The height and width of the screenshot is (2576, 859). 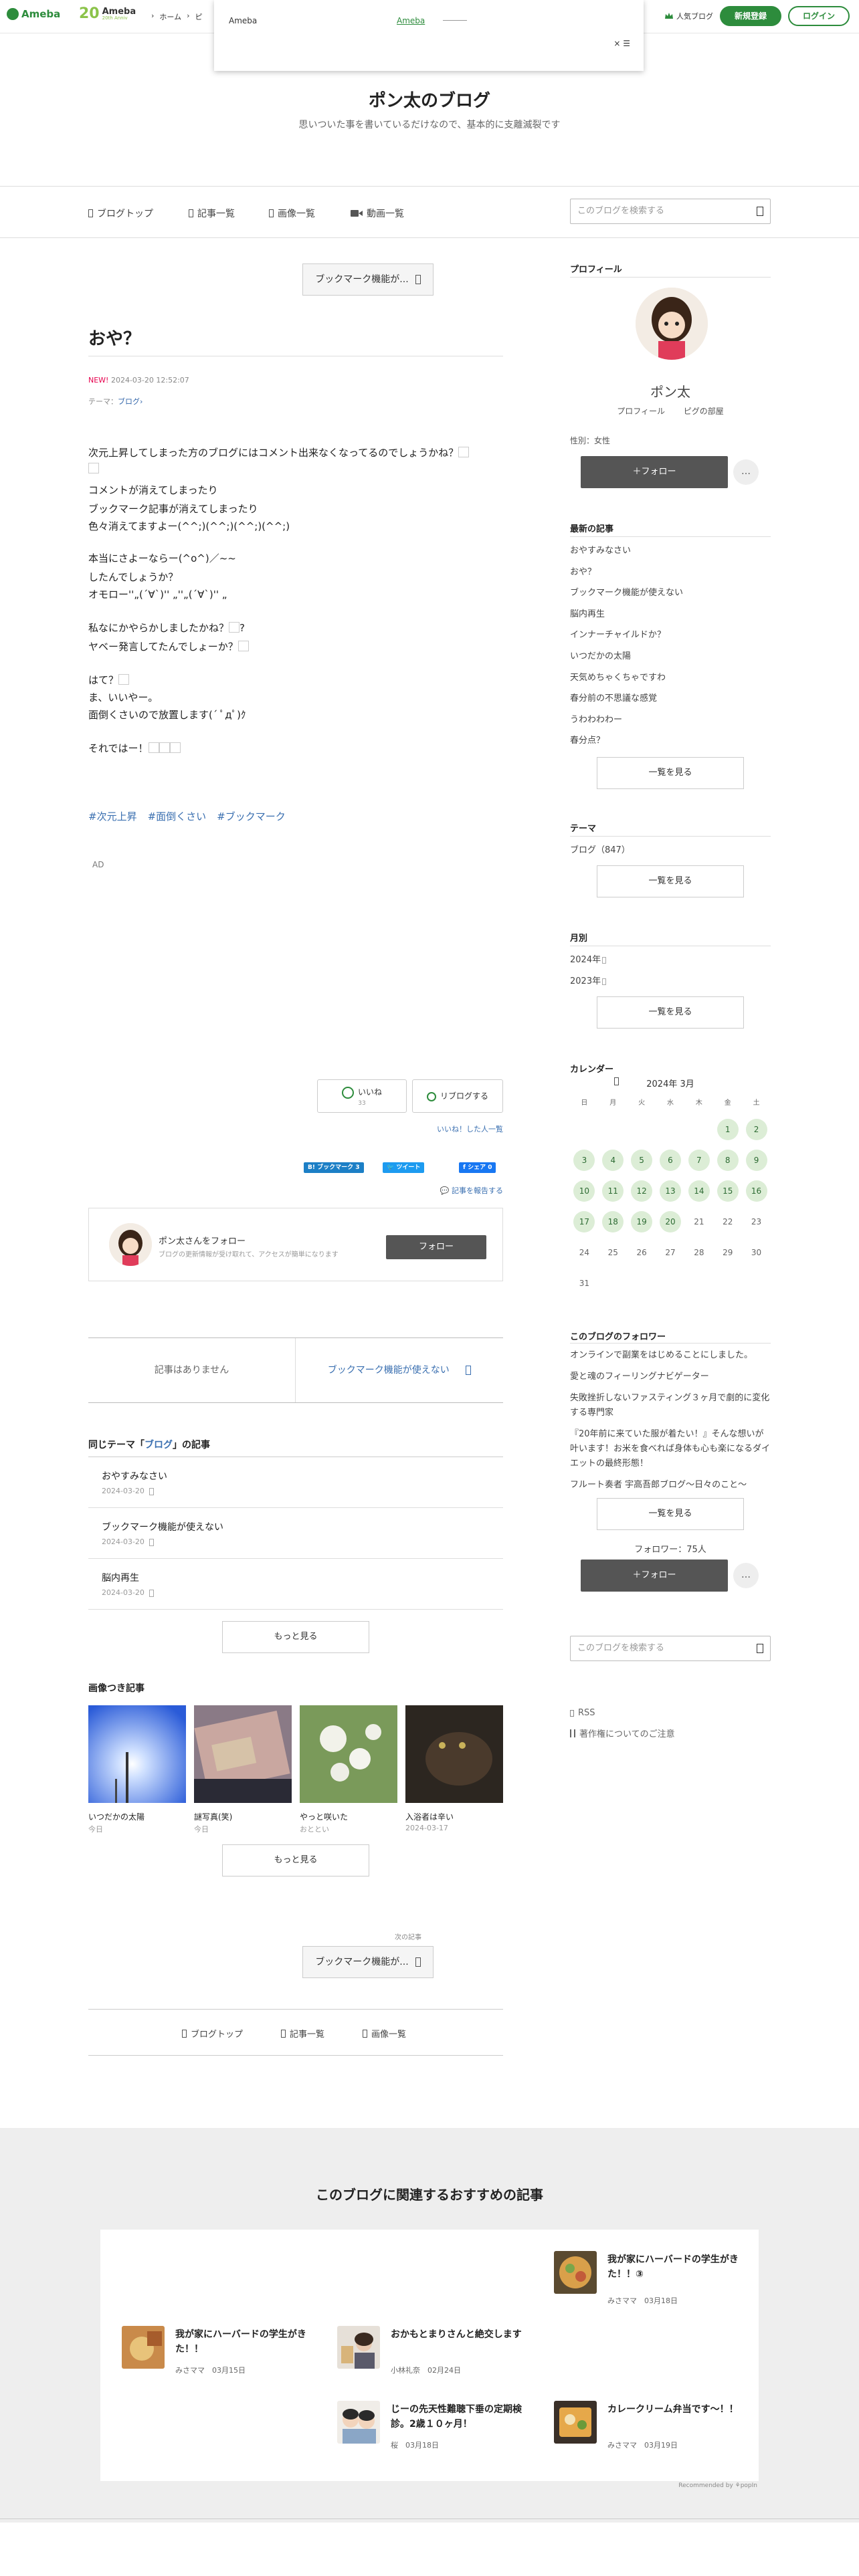 I want to click on recent-entry-link: 脳内再生, so click(x=627, y=614).